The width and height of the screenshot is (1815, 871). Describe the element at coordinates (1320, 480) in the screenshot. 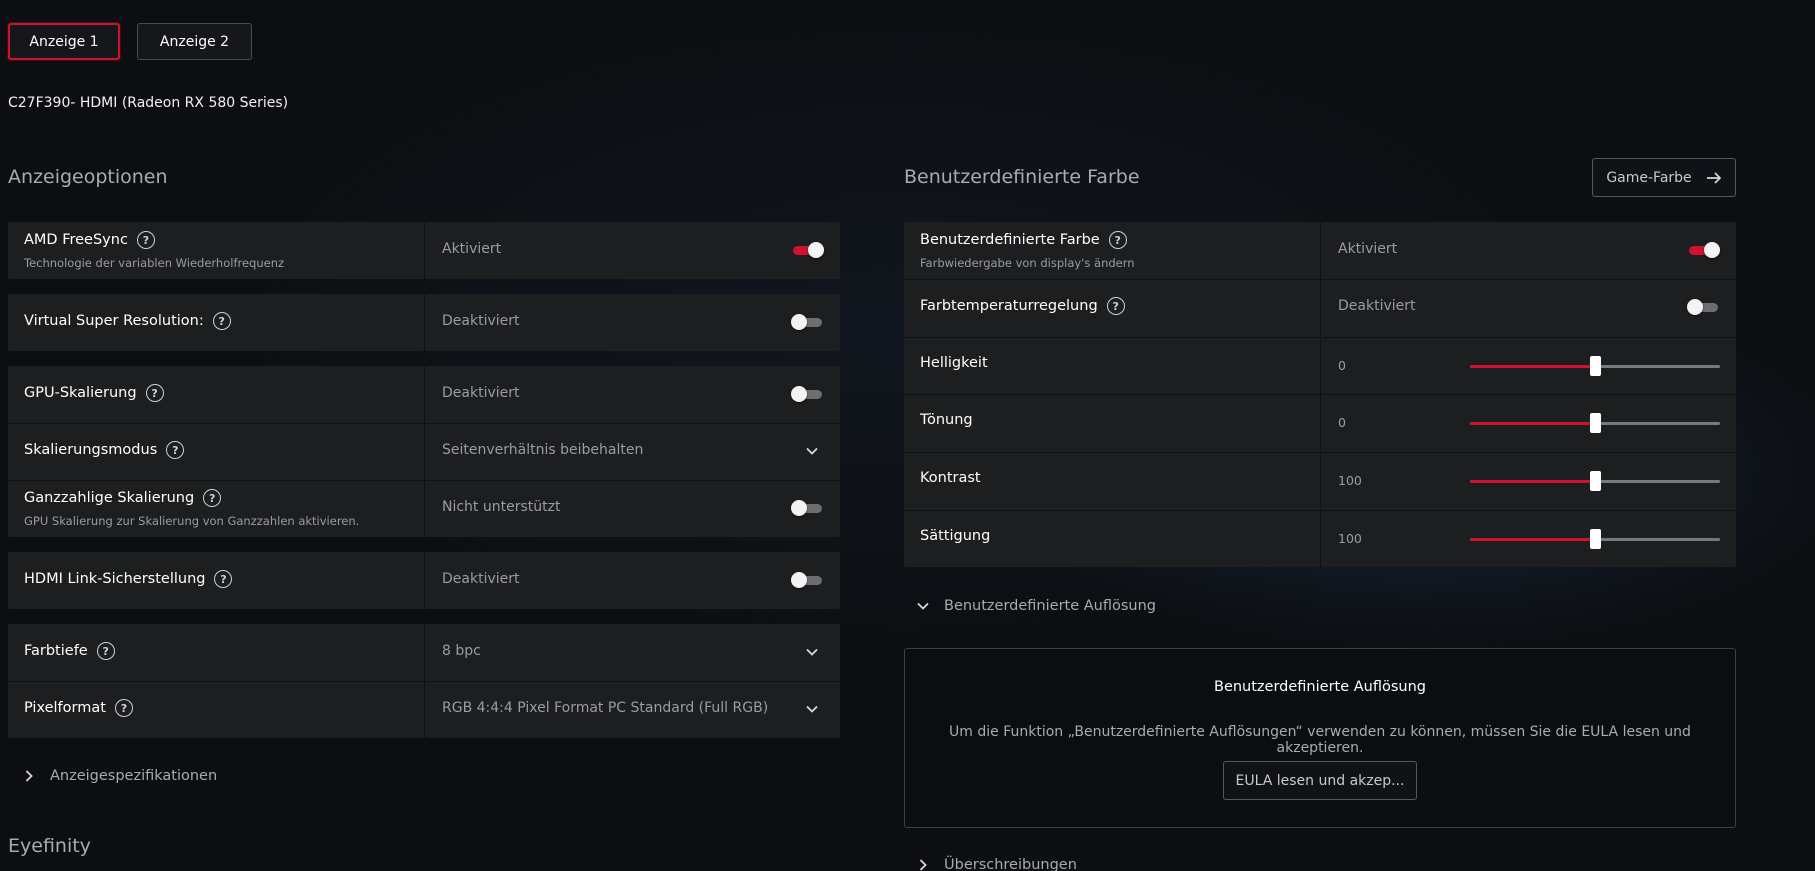

I see `row-contrast: Kontrast 100` at that location.